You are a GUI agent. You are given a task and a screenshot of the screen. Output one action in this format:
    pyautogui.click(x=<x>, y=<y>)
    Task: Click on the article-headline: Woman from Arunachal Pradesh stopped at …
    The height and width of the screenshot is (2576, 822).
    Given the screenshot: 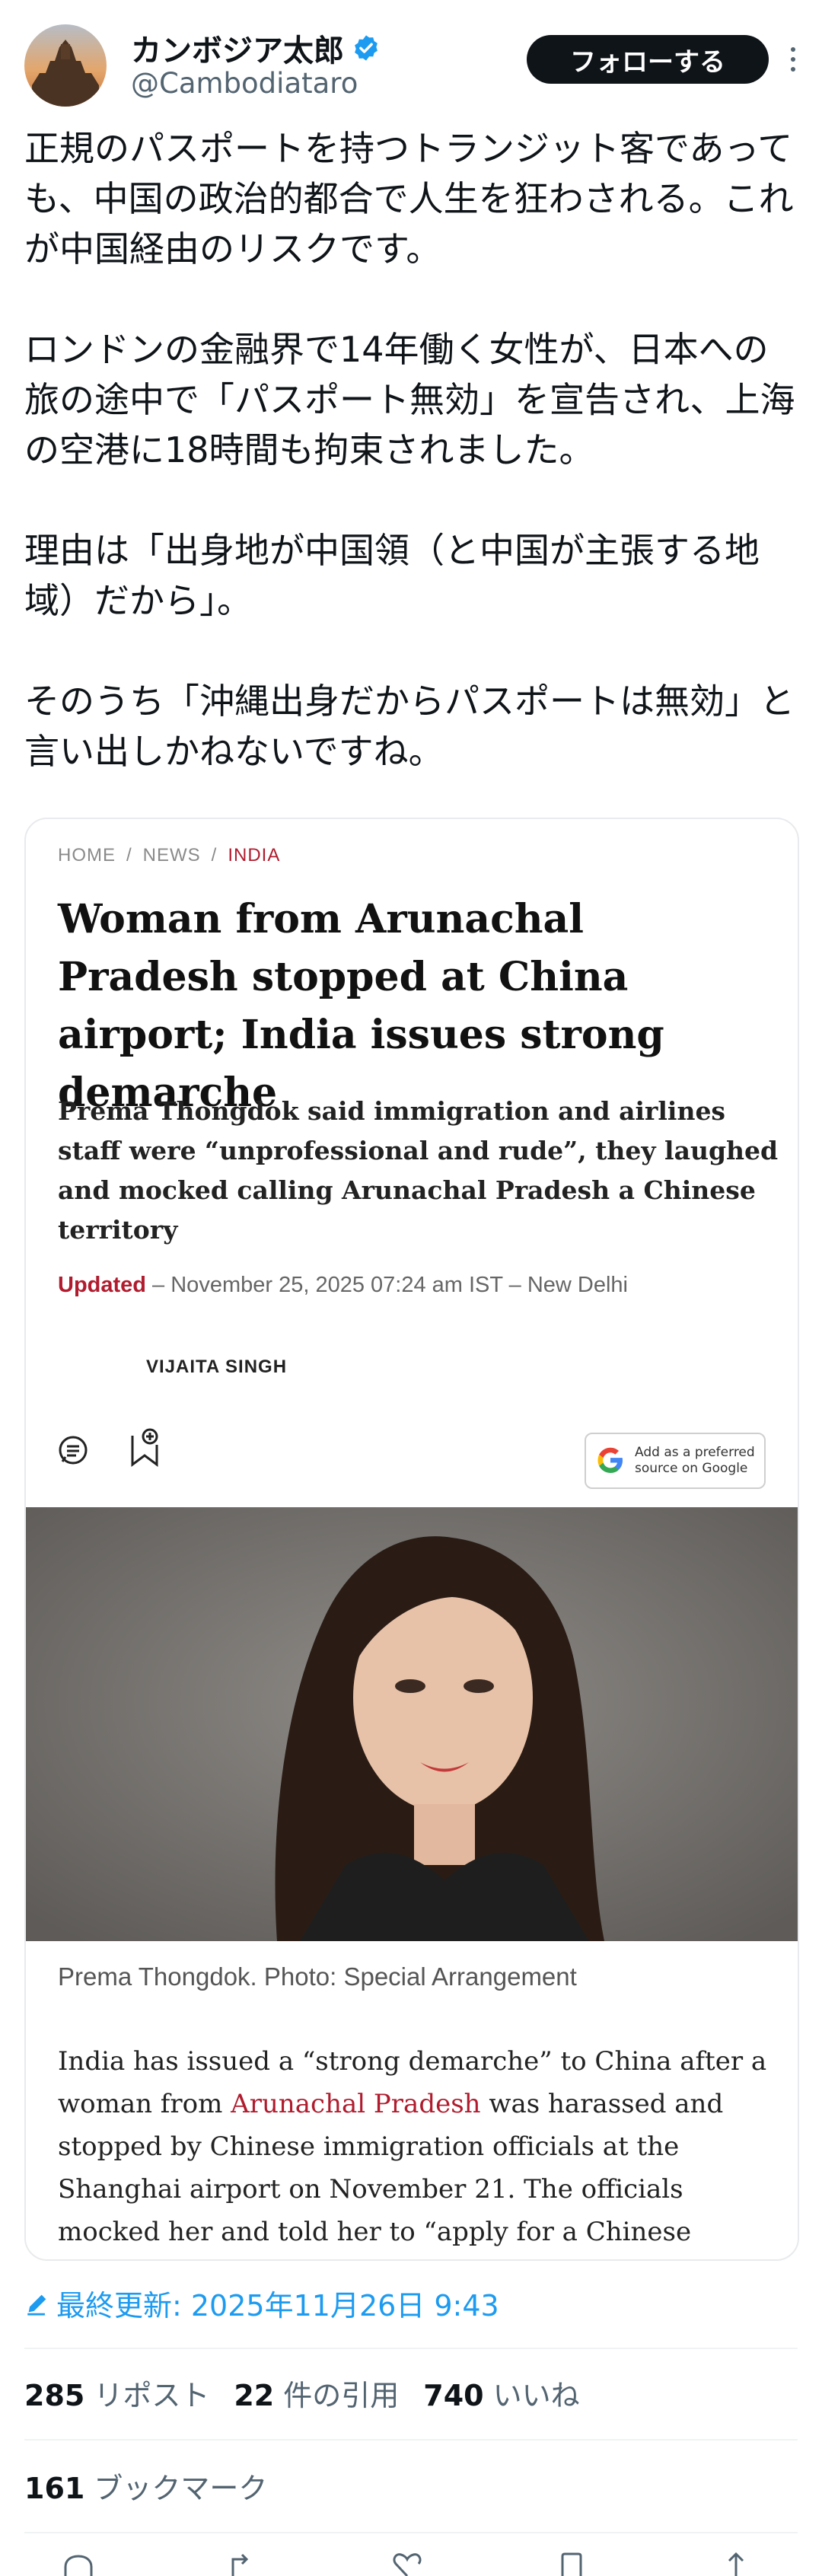 What is the action you would take?
    pyautogui.click(x=361, y=1006)
    